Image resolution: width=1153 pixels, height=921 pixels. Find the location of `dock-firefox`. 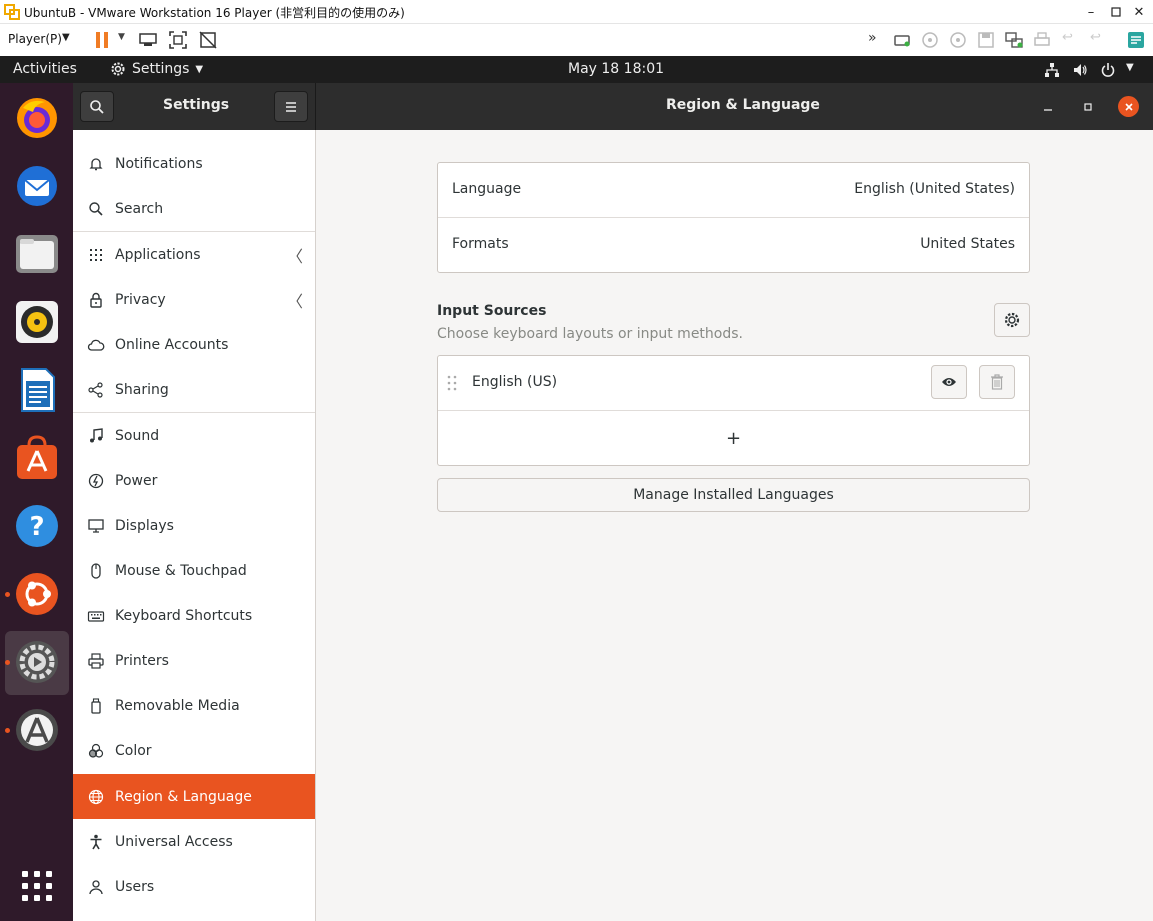

dock-firefox is located at coordinates (37, 118).